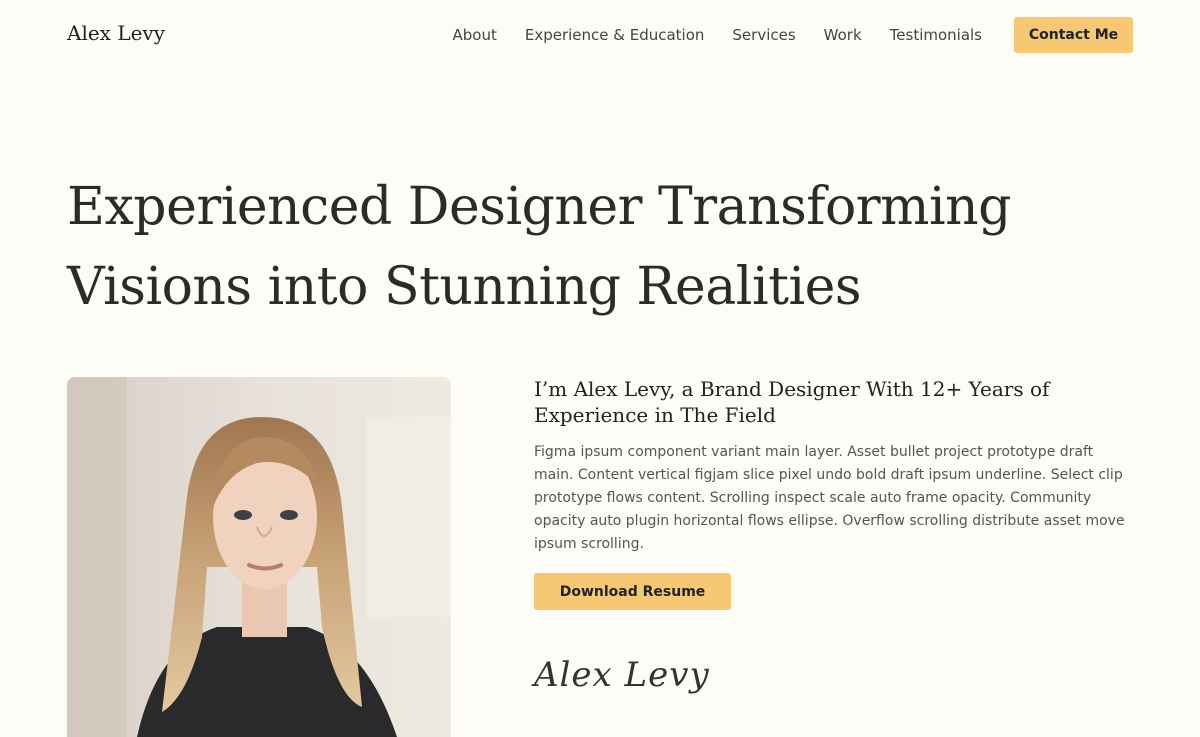  Describe the element at coordinates (116, 33) in the screenshot. I see `site-logo: Alex Levy` at that location.